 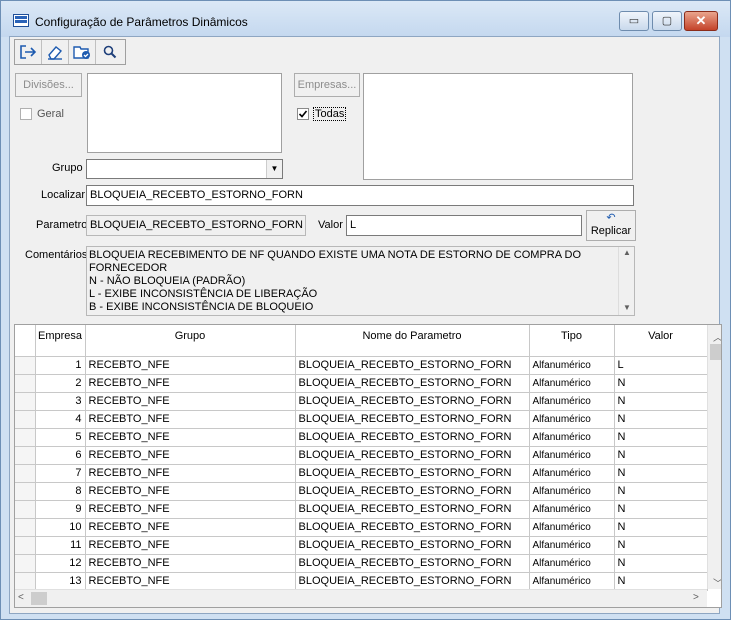 What do you see at coordinates (627, 307) in the screenshot?
I see `scroll-down-icon: ▼` at bounding box center [627, 307].